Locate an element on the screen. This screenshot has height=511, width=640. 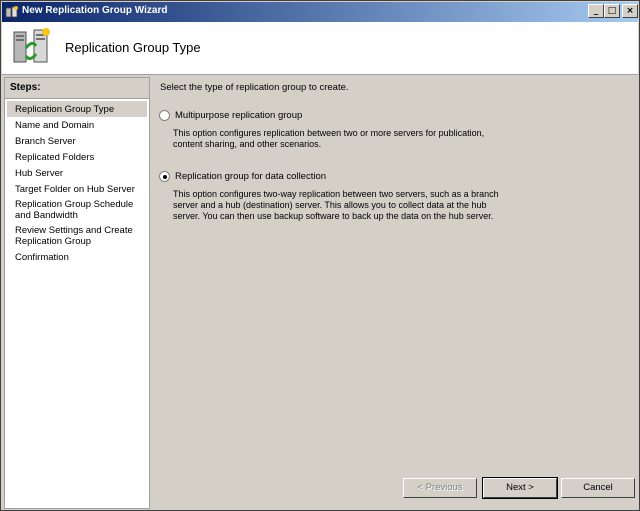
title-bar: New Replication Group Wizard _ □ × is located at coordinates (320, 12).